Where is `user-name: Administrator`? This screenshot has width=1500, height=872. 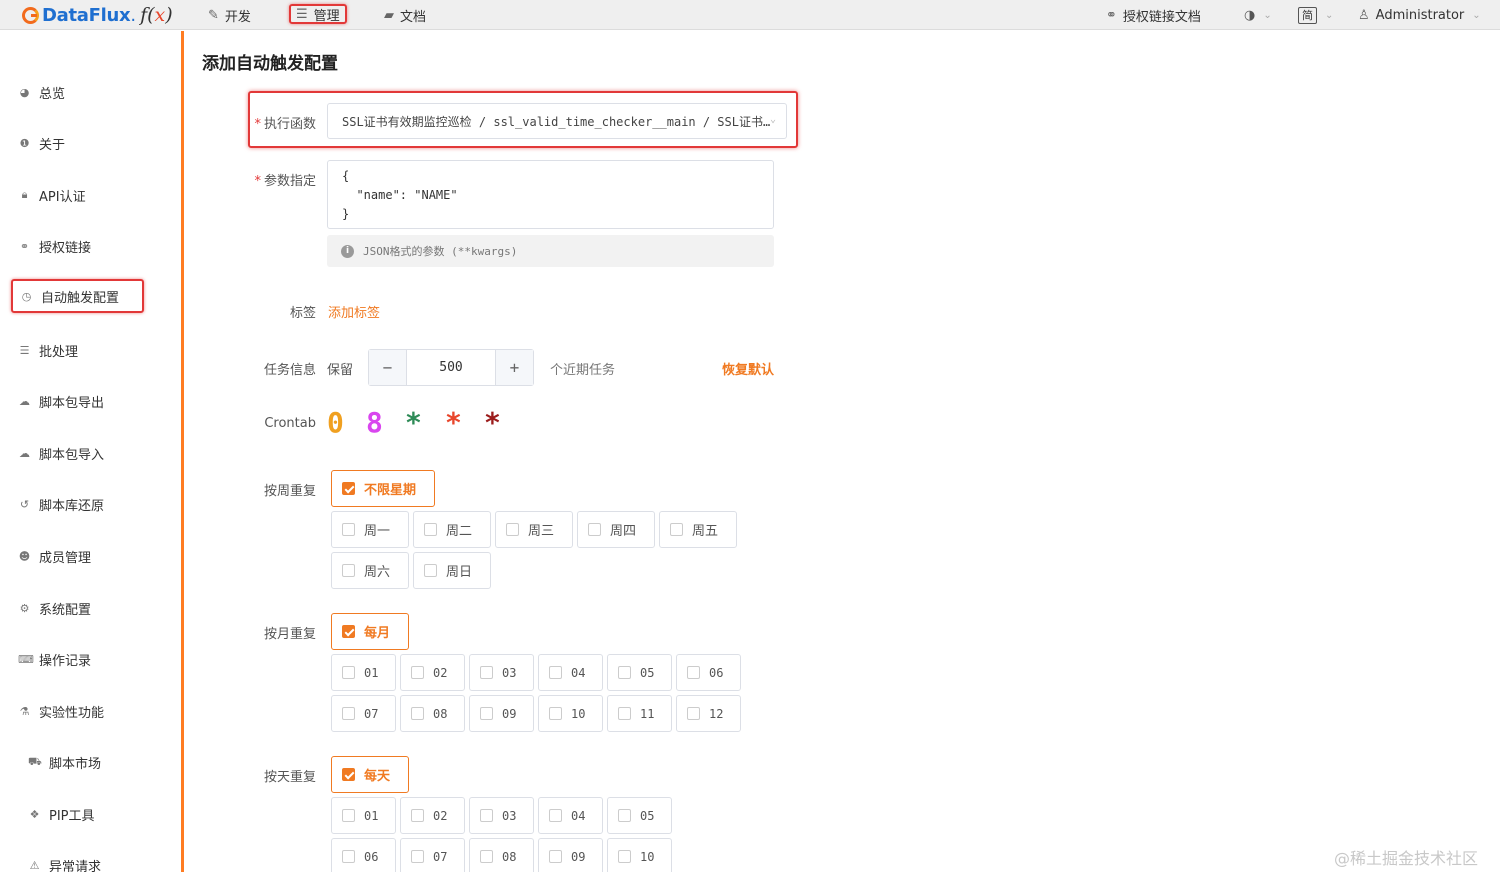 user-name: Administrator is located at coordinates (1420, 15).